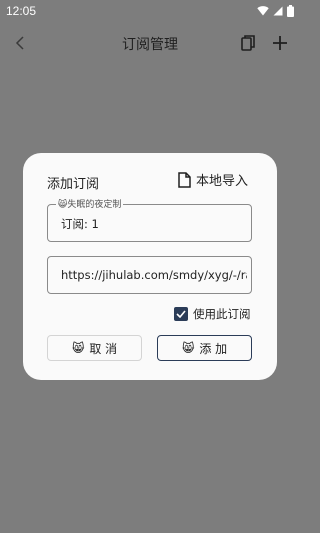 The image size is (320, 533). I want to click on app-bar: 订阅管理, so click(150, 44).